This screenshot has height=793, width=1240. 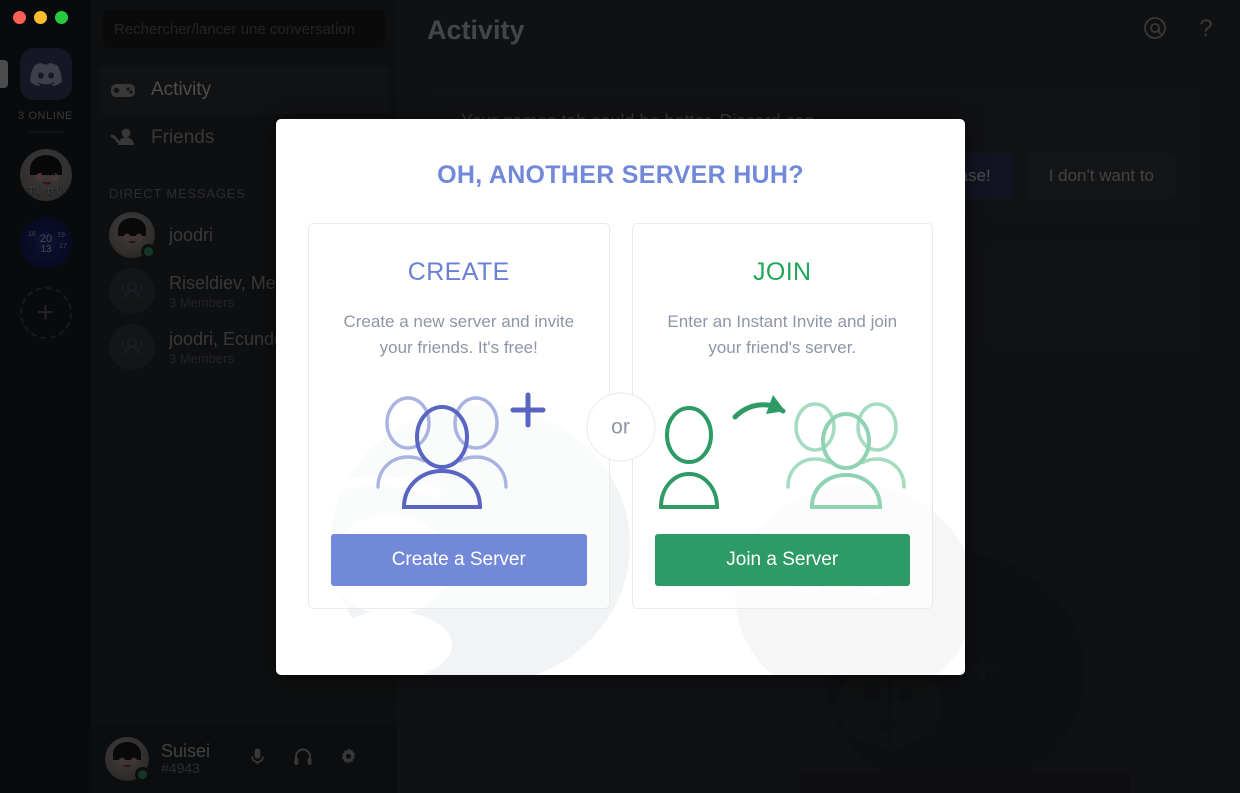 I want to click on minimize-button, so click(x=40, y=17).